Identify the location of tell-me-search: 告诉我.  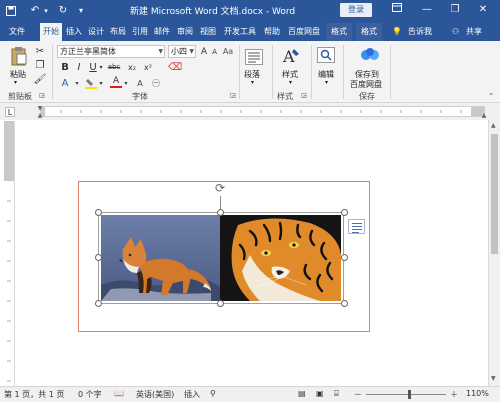
(420, 32).